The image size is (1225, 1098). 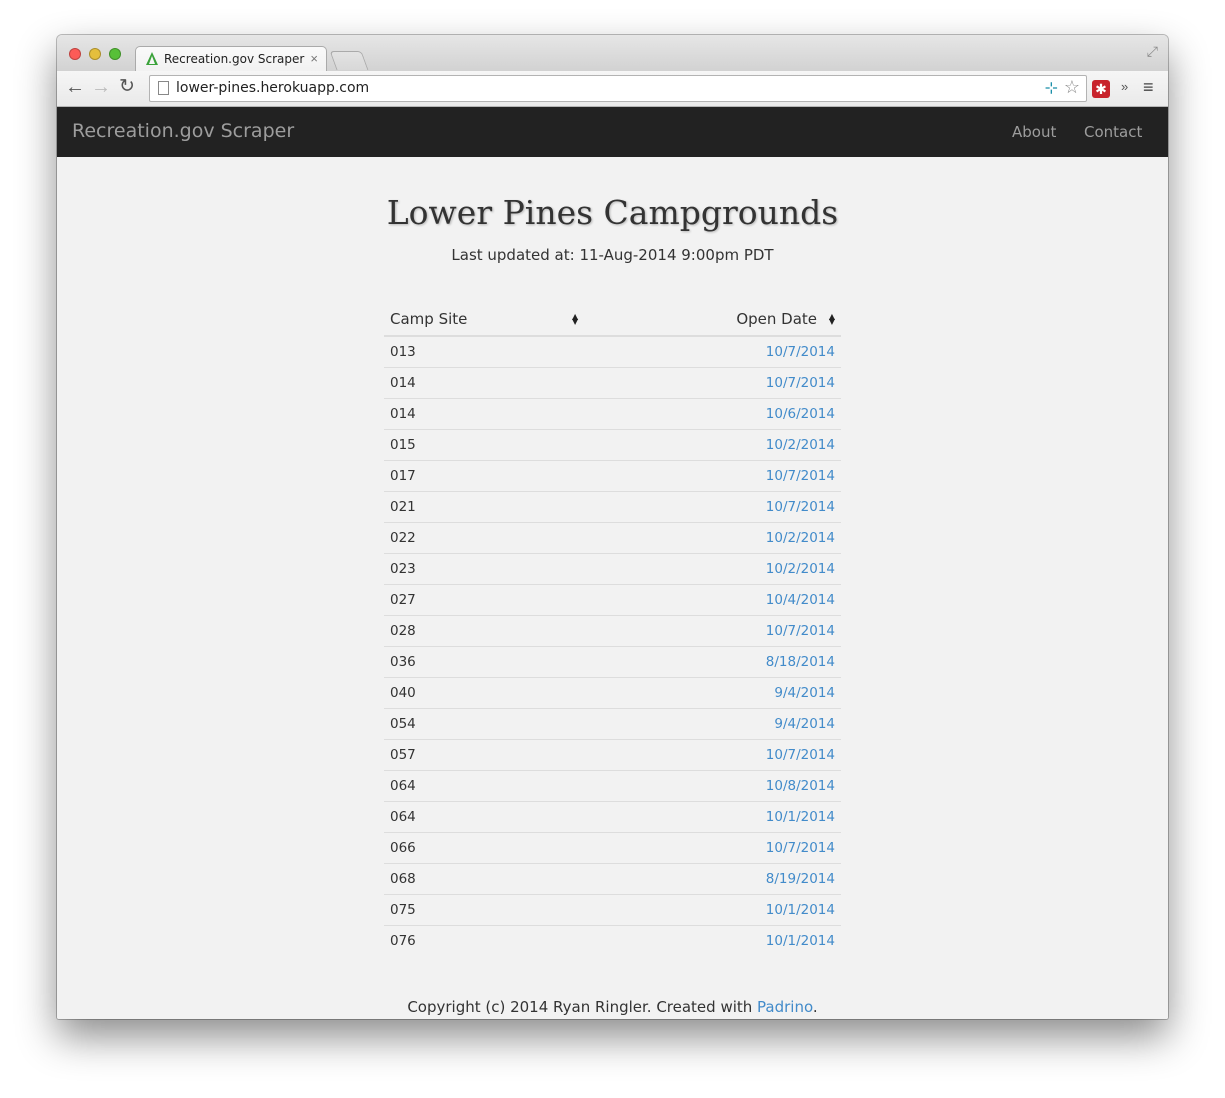 What do you see at coordinates (612, 132) in the screenshot?
I see `site-navbar: Recreation.gov Scraper About Contact` at bounding box center [612, 132].